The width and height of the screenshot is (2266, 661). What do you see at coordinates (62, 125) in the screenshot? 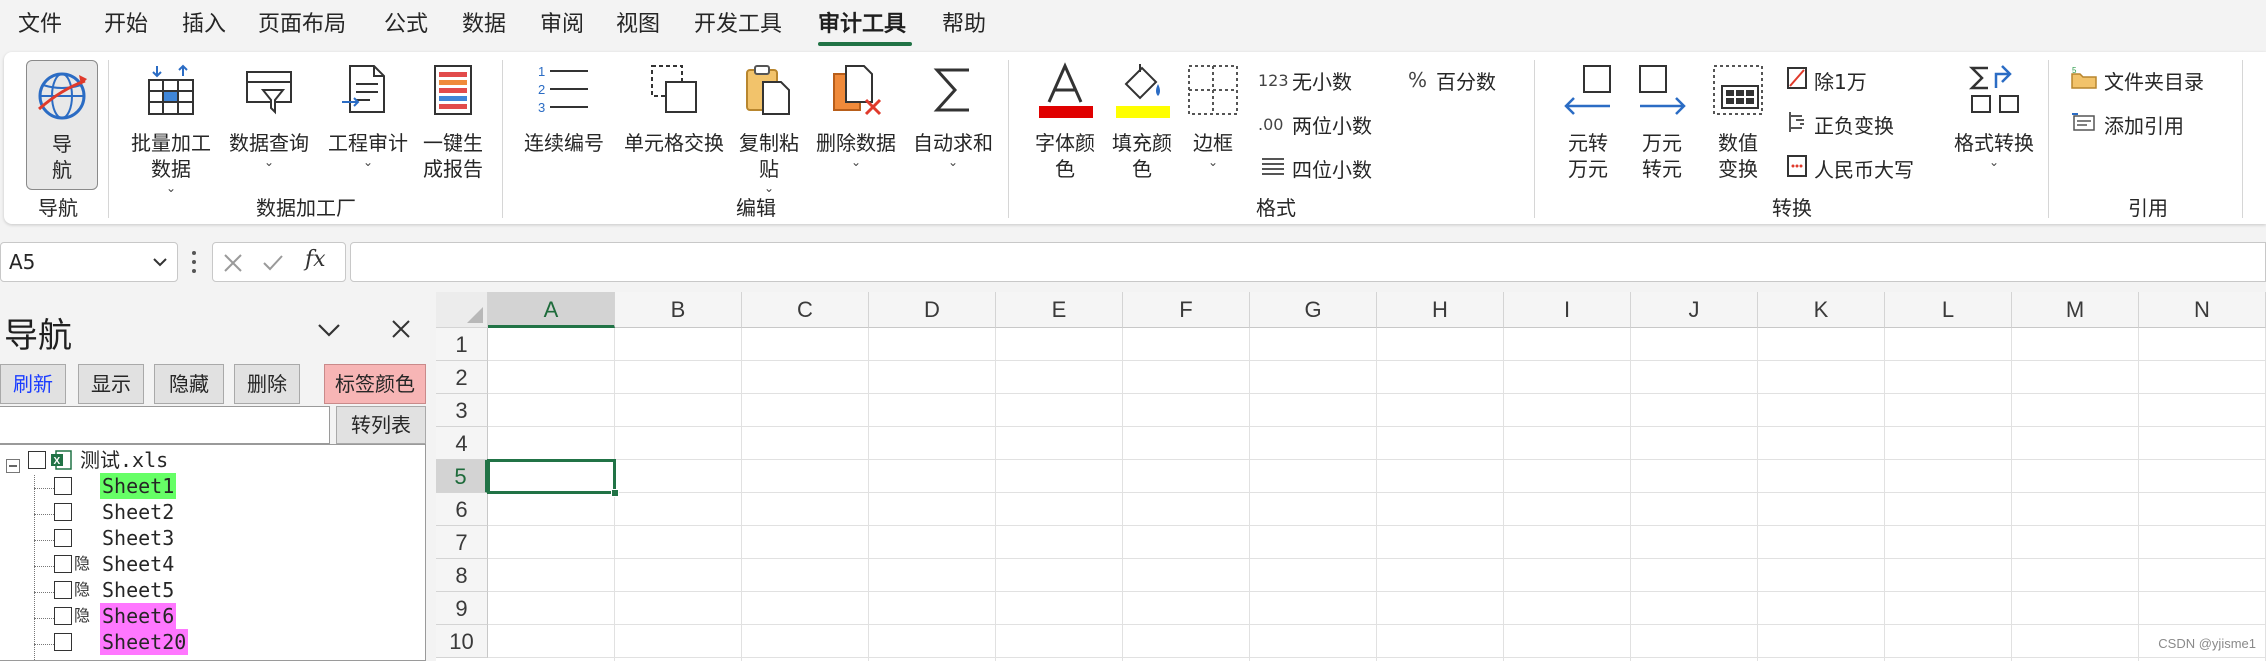
I see `nav-toggle-button: 导 航` at bounding box center [62, 125].